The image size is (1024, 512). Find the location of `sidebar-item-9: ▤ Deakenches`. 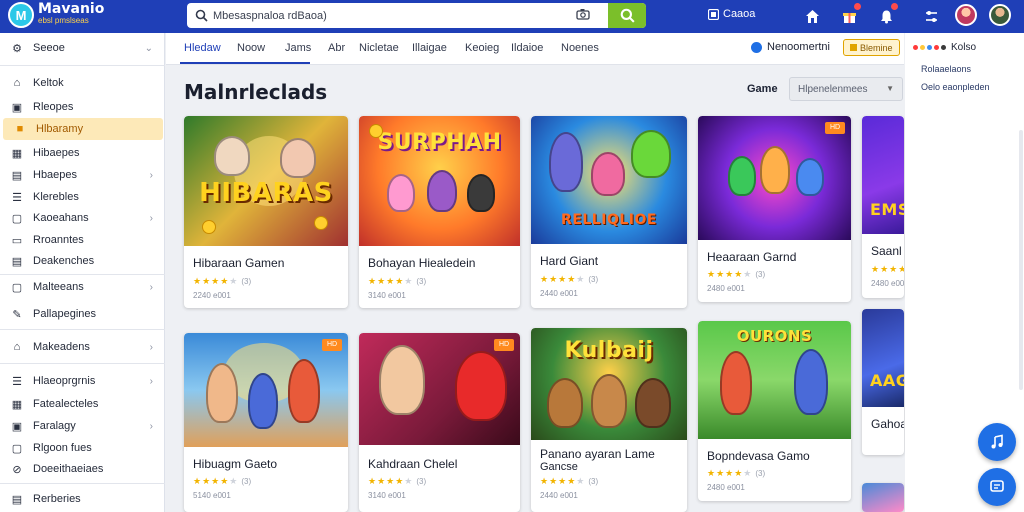

sidebar-item-9: ▤ Deakenches is located at coordinates (82, 261).